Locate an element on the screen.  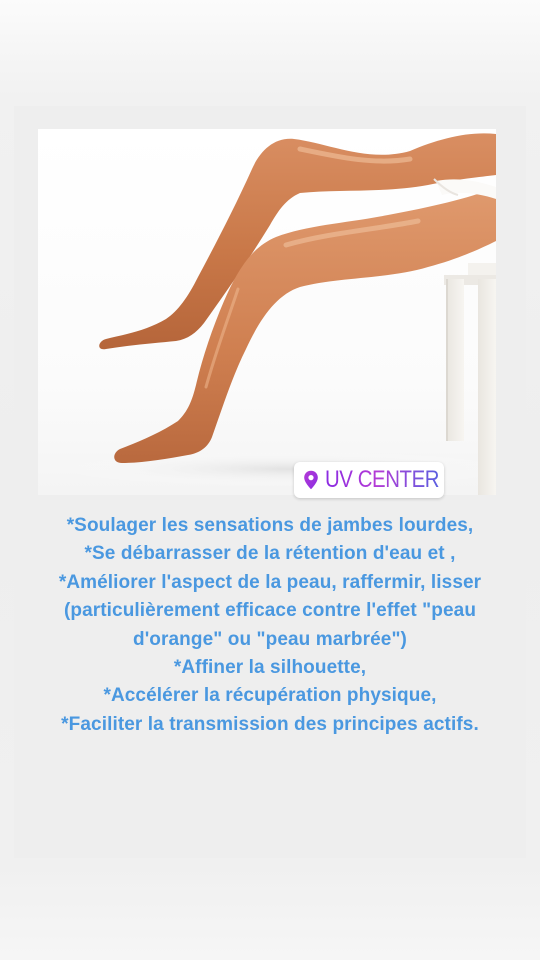
location-sticker: UV CENTER is located at coordinates (369, 480).